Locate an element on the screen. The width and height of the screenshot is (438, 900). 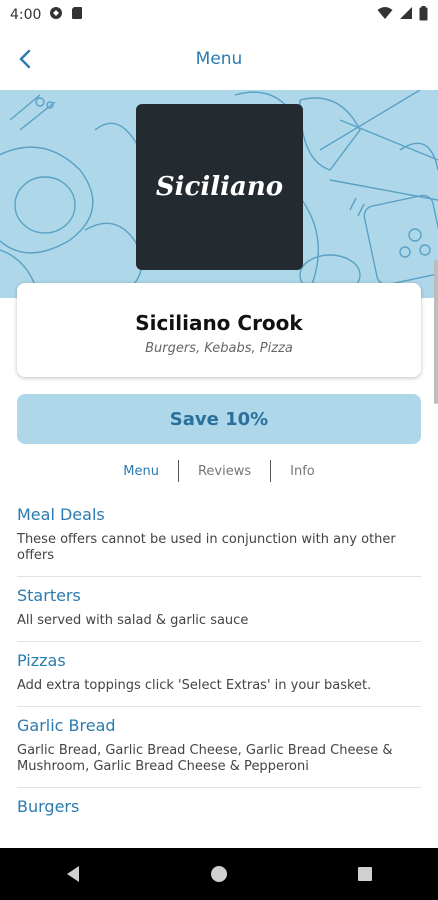
sd-card-icon is located at coordinates (77, 15).